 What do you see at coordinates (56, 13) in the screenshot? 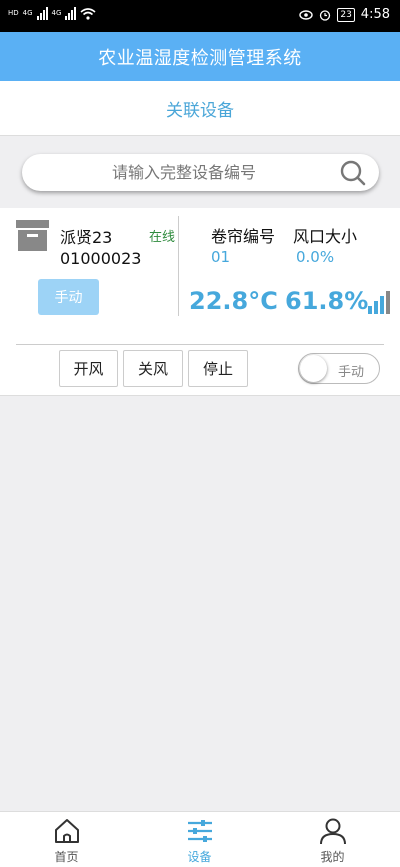
I see `network-badge-2: 4G` at bounding box center [56, 13].